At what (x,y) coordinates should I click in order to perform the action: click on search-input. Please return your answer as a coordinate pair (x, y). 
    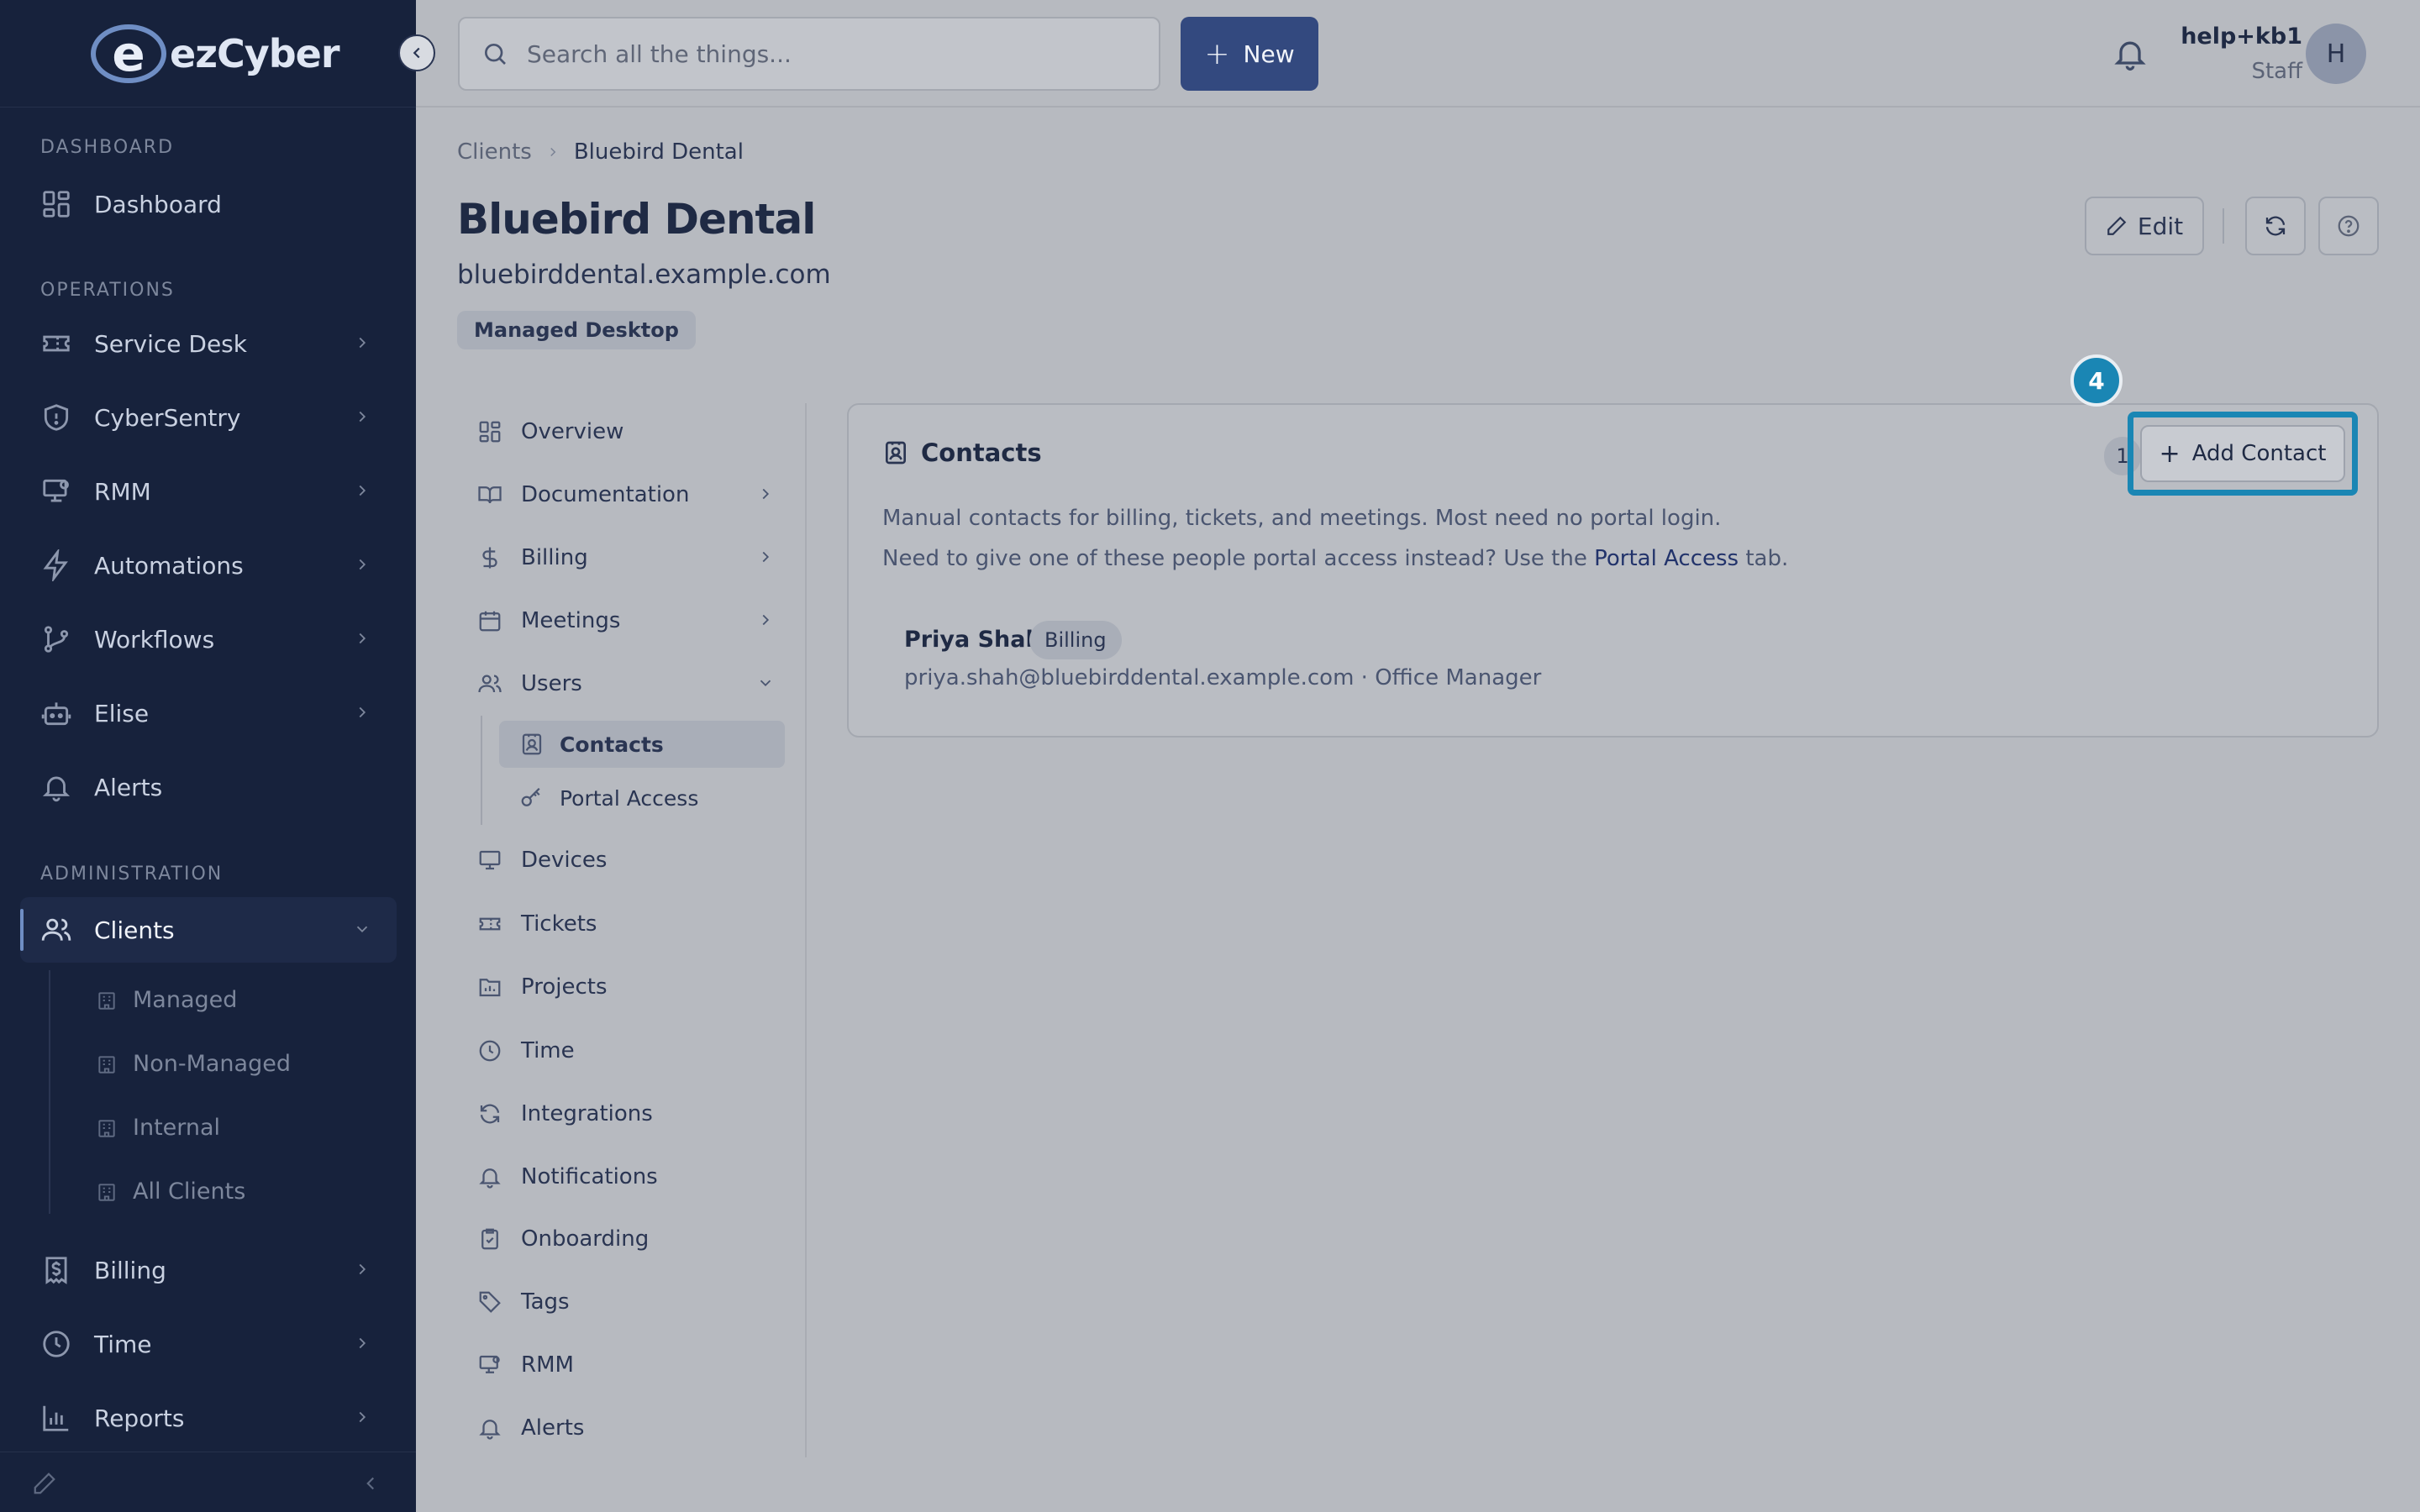
    Looking at the image, I should click on (821, 53).